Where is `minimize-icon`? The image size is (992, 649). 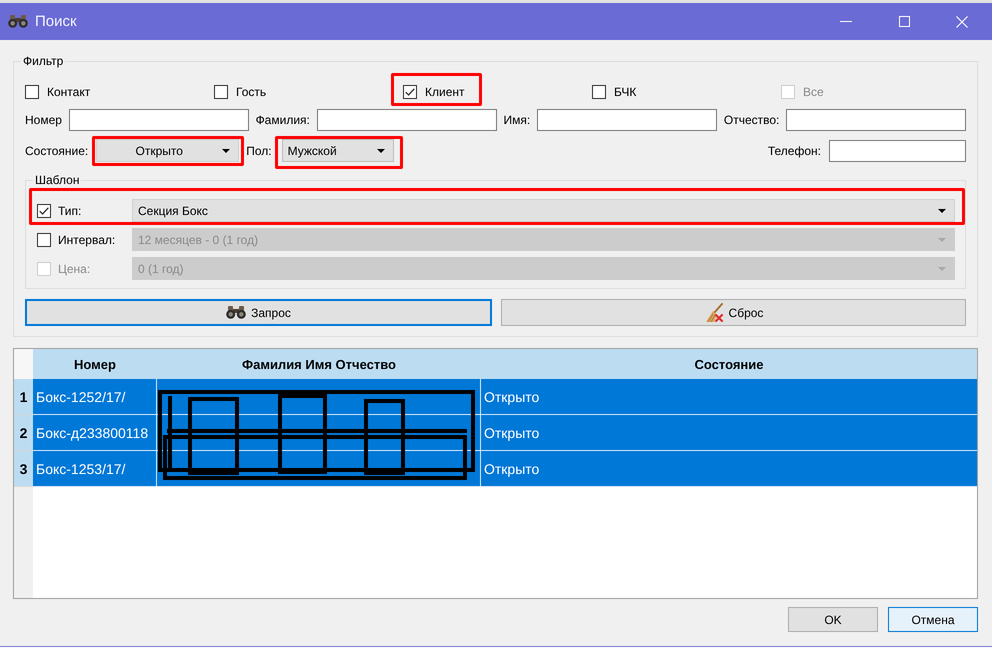
minimize-icon is located at coordinates (846, 21).